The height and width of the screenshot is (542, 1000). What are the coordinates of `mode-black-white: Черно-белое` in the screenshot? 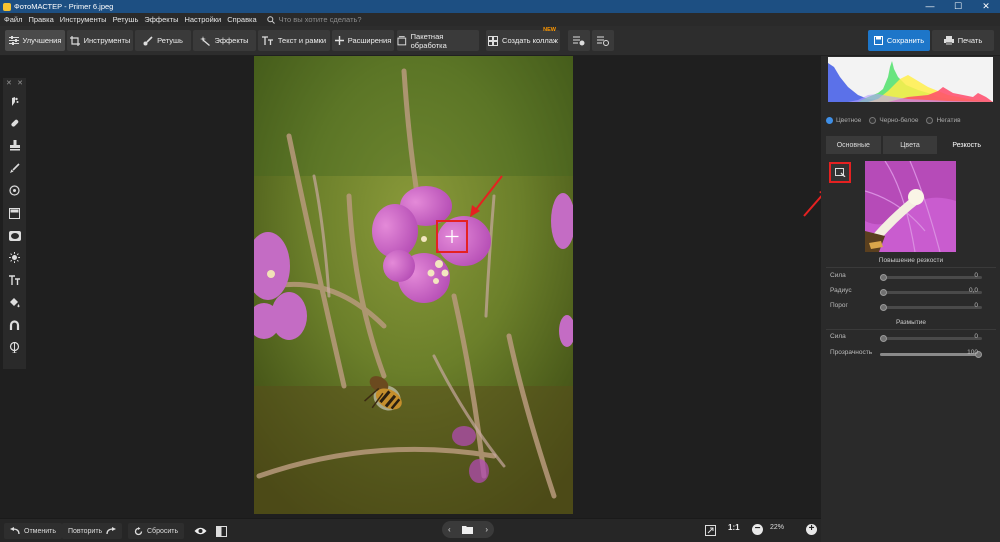 It's located at (893, 120).